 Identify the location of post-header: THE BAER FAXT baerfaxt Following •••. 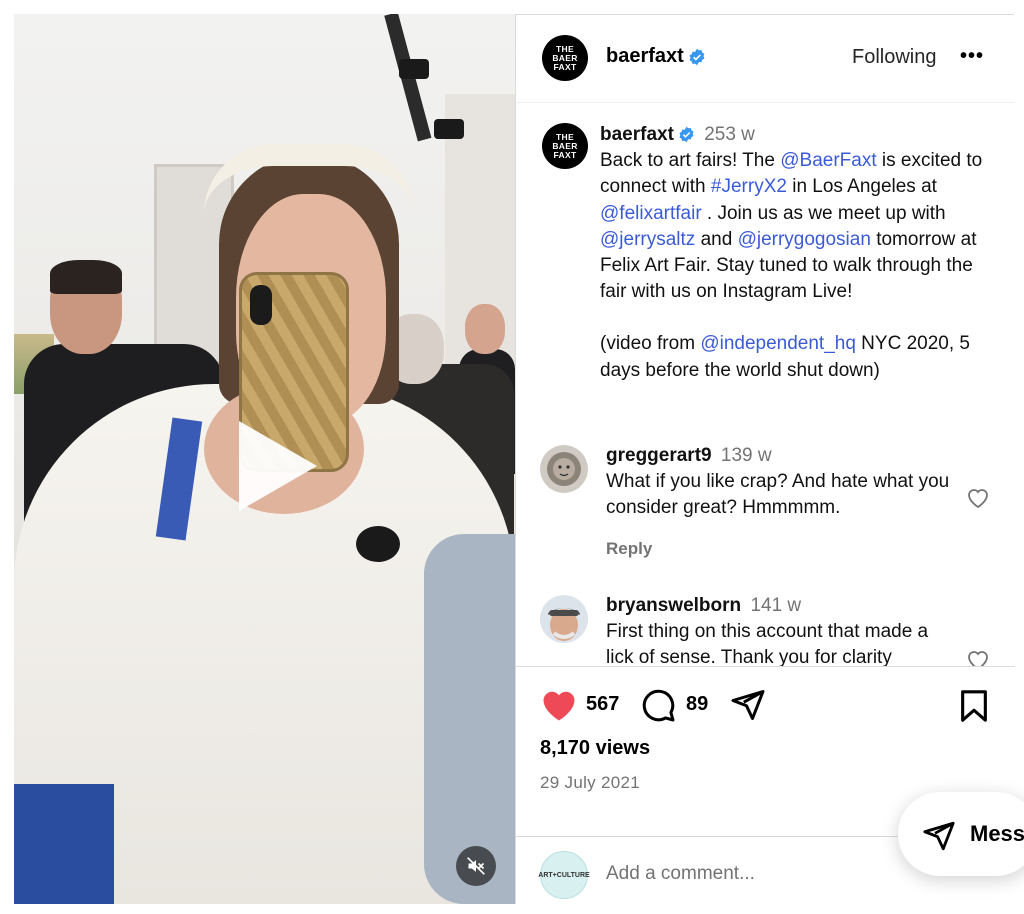
(765, 59).